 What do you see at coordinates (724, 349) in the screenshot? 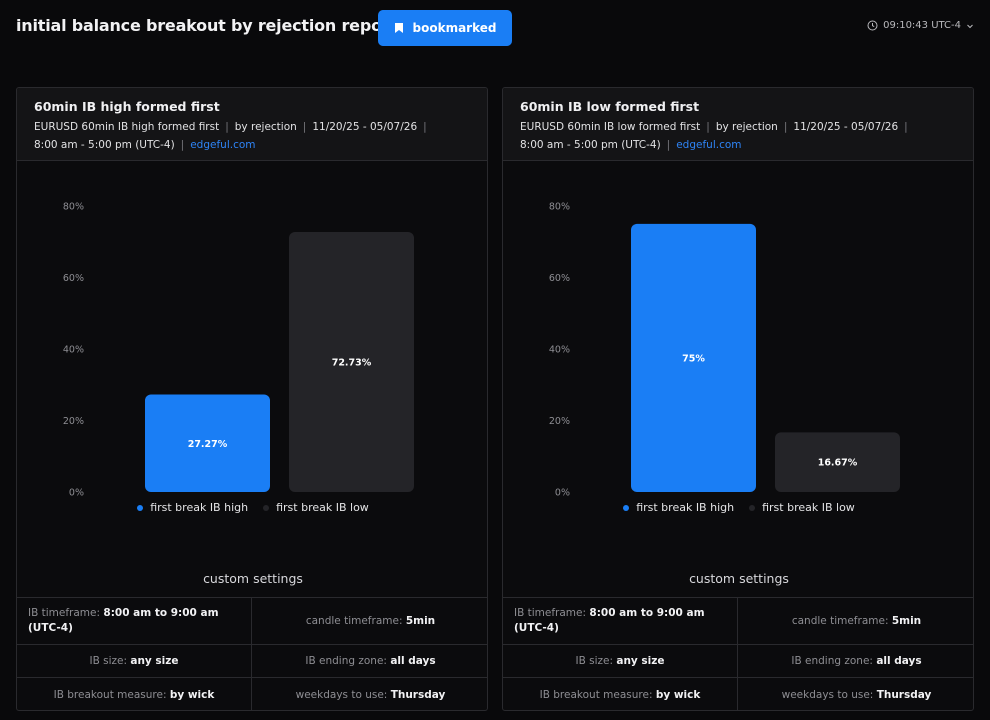
I see `chart-svg: 0% 20% 40% 60% 80% 75% 16.67%` at bounding box center [724, 349].